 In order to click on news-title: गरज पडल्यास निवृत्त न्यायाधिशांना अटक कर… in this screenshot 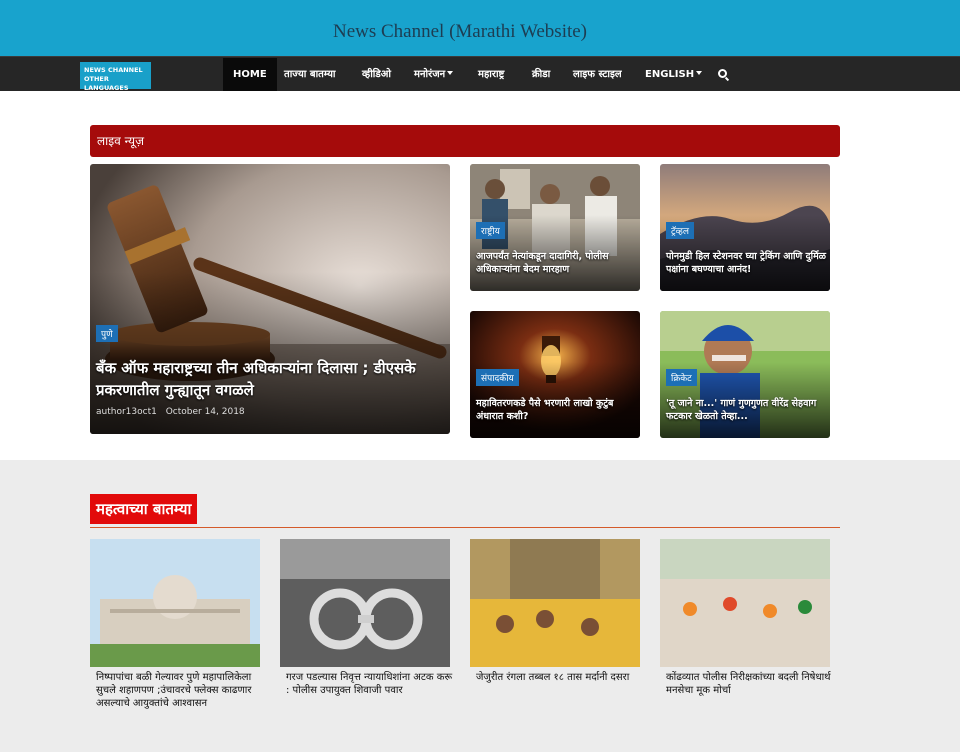, I will do `click(371, 684)`.